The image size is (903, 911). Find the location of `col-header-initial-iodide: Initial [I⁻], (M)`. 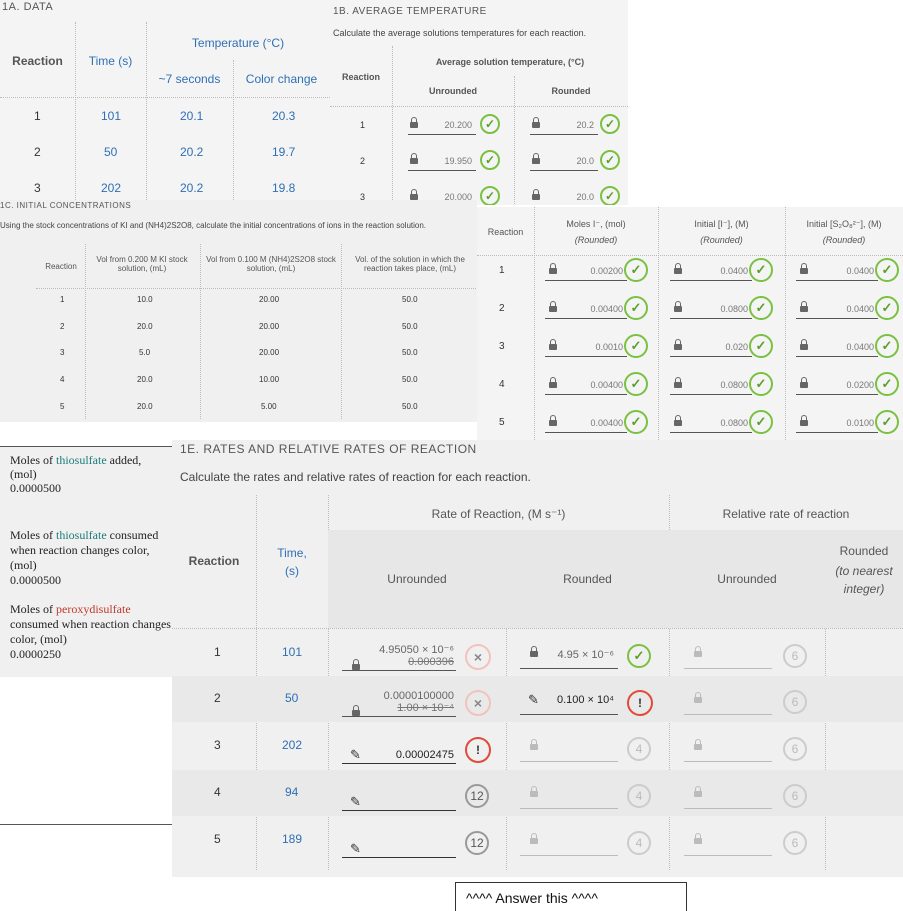

col-header-initial-iodide: Initial [I⁻], (M) is located at coordinates (721, 224).